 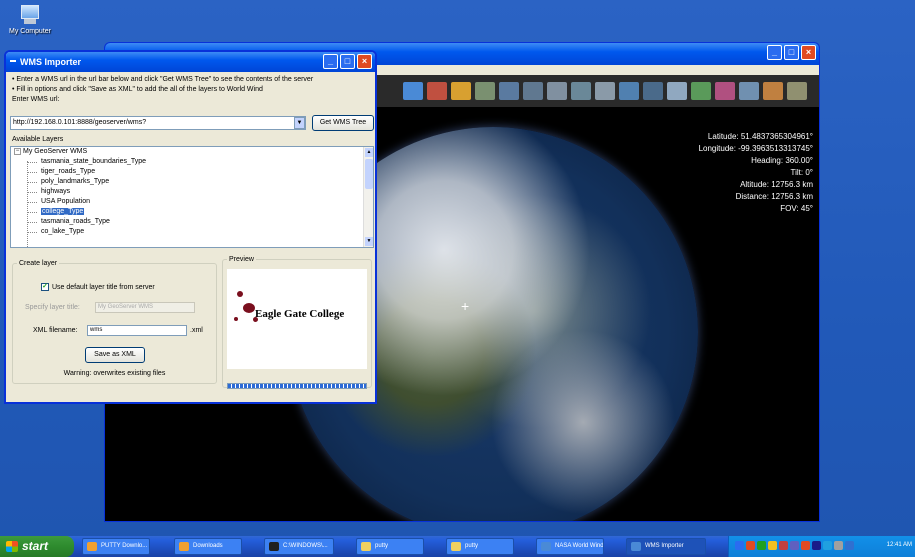 I want to click on wms-importer-titlebar: WMS Importer _ □ ×, so click(x=190, y=62).